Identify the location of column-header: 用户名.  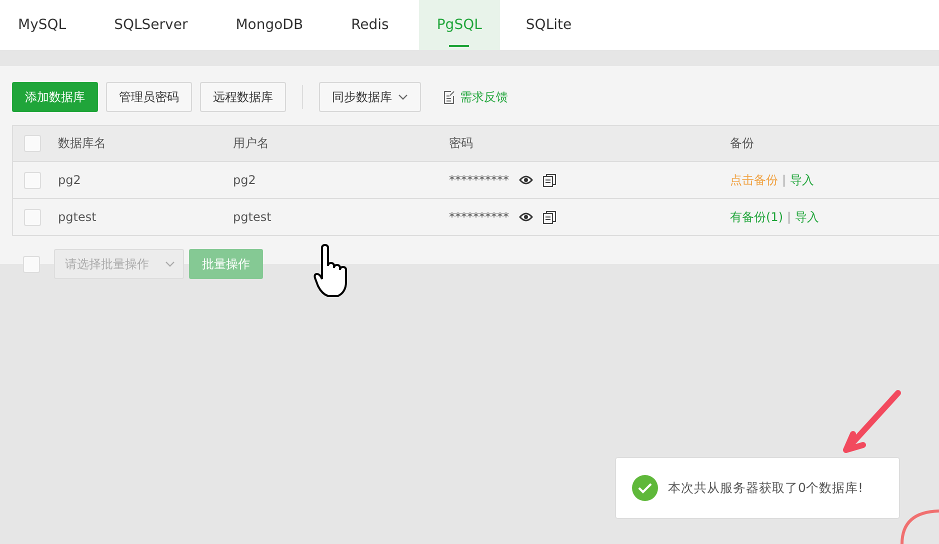
(251, 143).